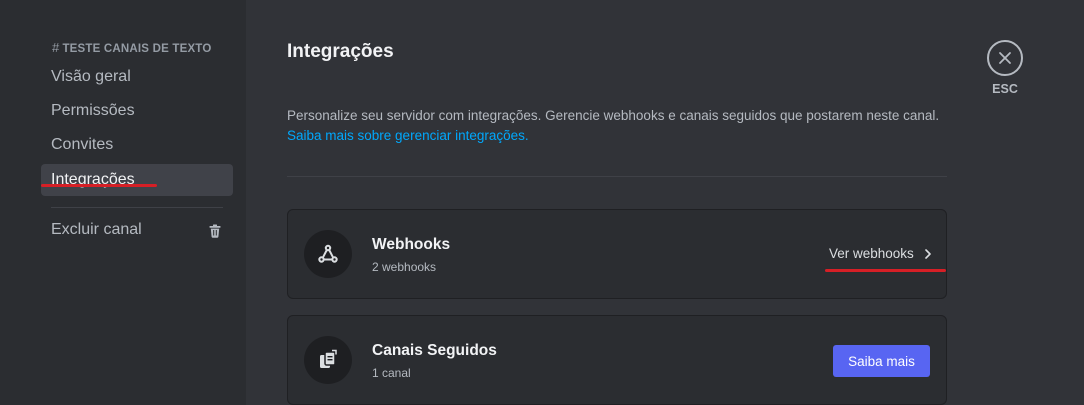 The width and height of the screenshot is (1084, 405). What do you see at coordinates (91, 76) in the screenshot?
I see `sidebar-item-label: Visão geral` at bounding box center [91, 76].